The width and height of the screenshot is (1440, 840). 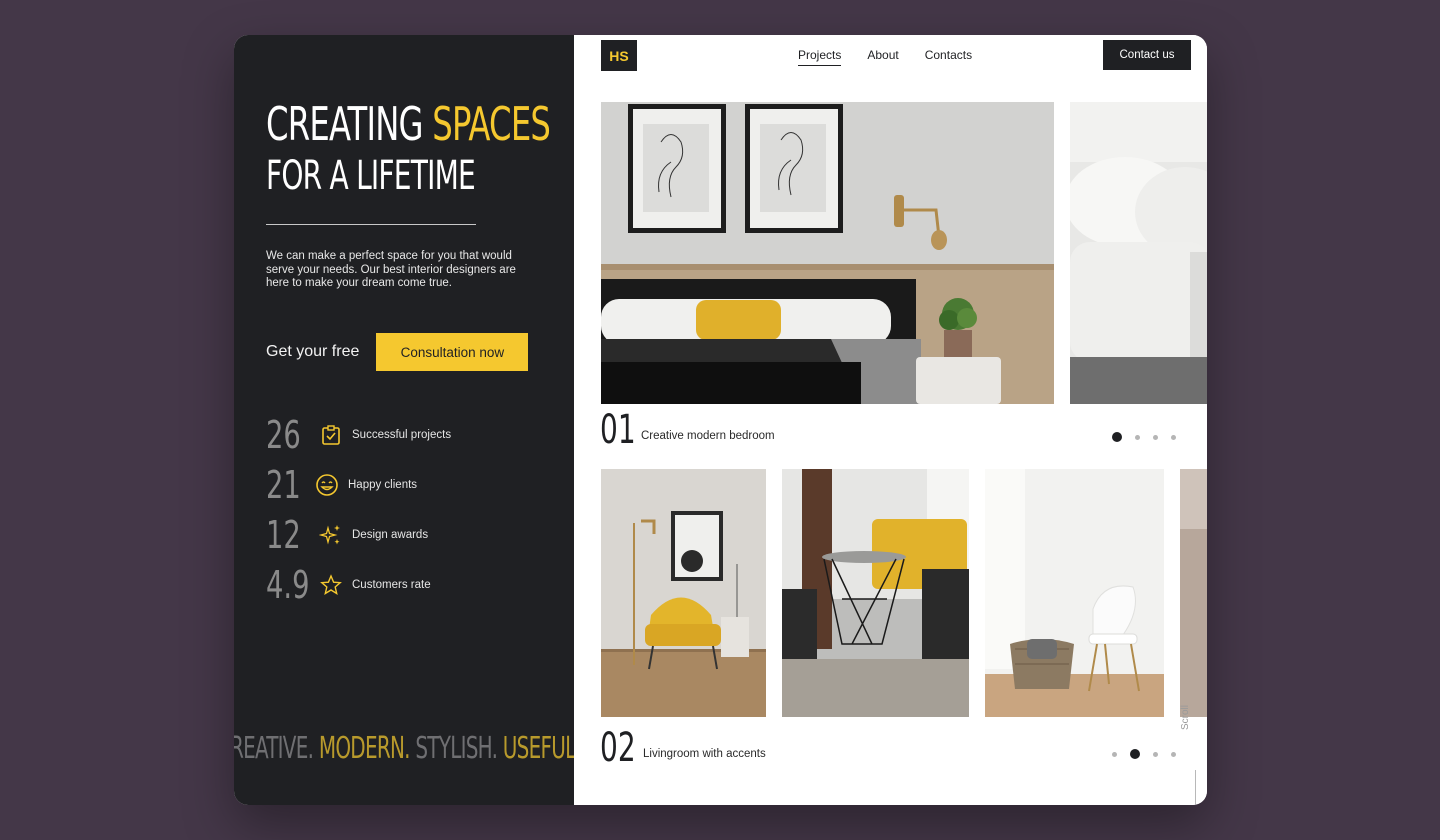 What do you see at coordinates (827, 253) in the screenshot?
I see `project-image-bedroom` at bounding box center [827, 253].